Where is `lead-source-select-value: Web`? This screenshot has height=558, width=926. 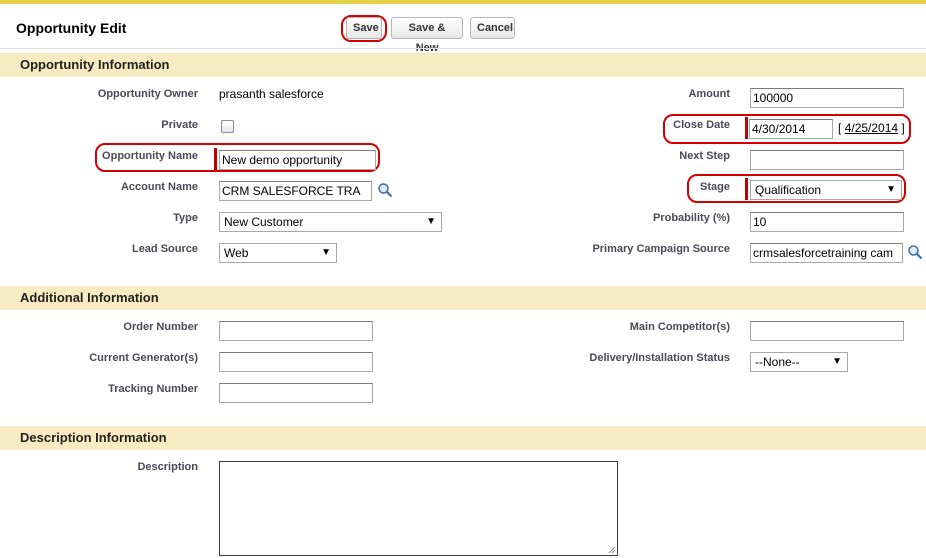
lead-source-select-value: Web is located at coordinates (236, 253).